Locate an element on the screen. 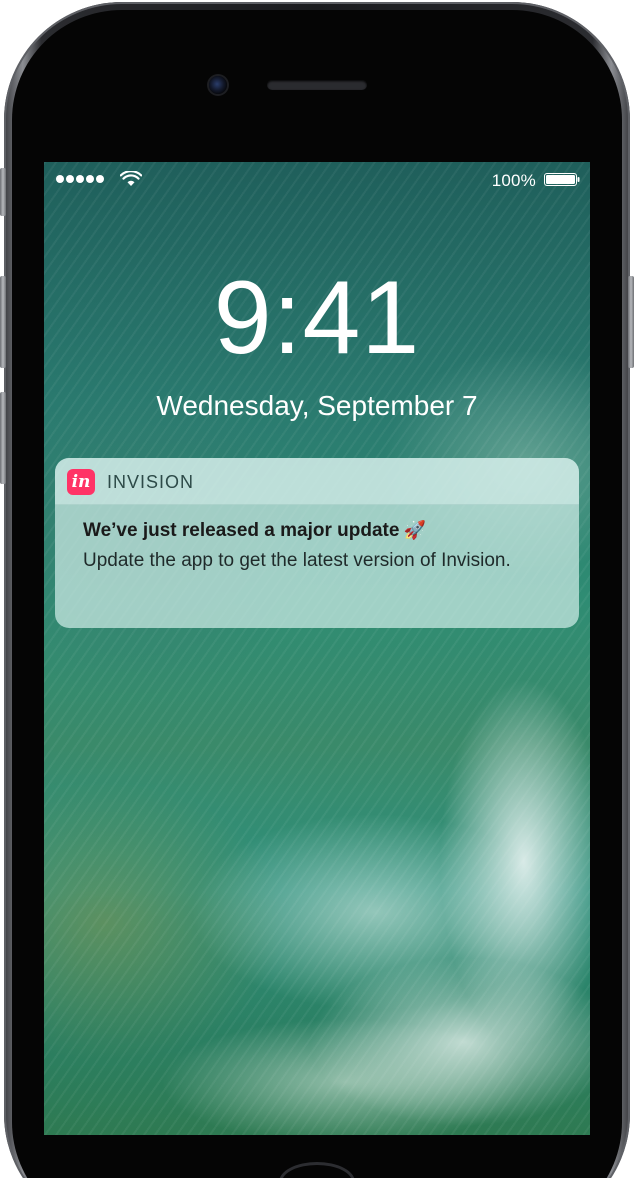 The image size is (634, 1178). invision-app-icon: in is located at coordinates (81, 482).